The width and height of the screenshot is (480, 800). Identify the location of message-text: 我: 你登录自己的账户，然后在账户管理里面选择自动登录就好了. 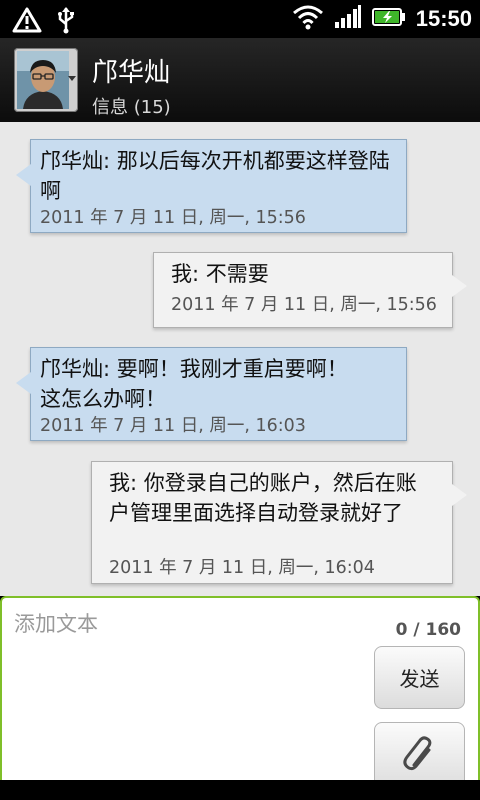
(263, 498).